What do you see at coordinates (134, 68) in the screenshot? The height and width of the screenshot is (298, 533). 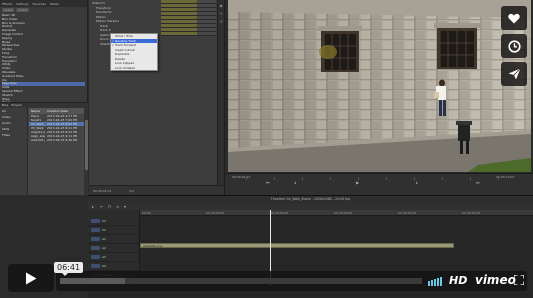 I see `context-menu-item: Lock Unlisted` at bounding box center [134, 68].